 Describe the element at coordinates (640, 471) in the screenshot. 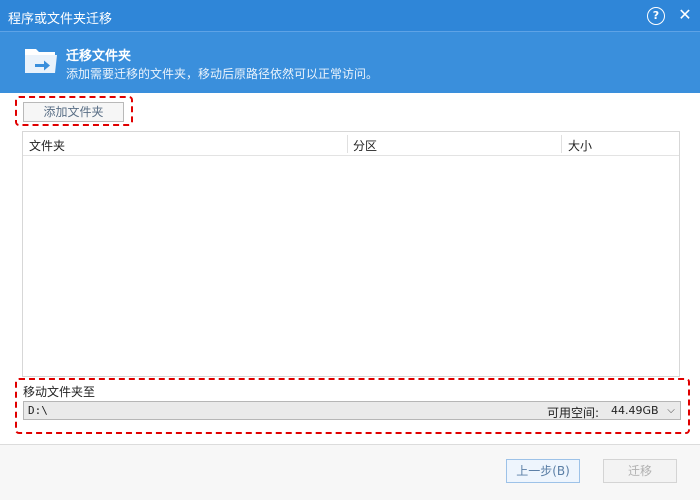

I see `migrate-button: 迁移` at that location.